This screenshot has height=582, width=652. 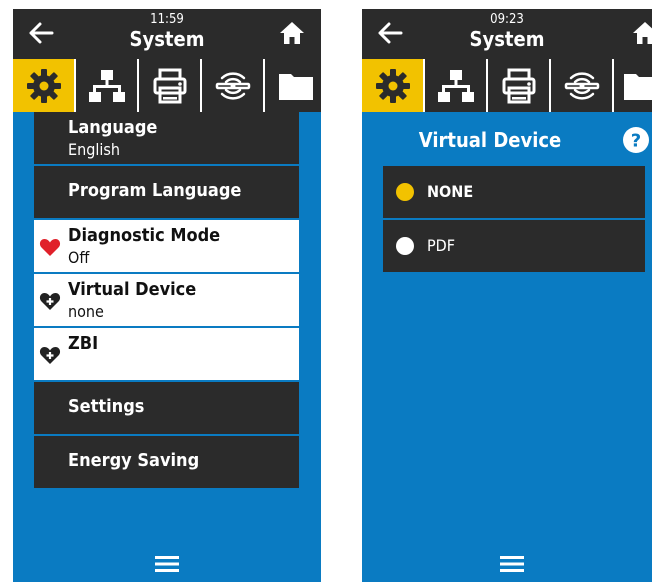 I want to click on header-time: 11:59, so click(x=167, y=19).